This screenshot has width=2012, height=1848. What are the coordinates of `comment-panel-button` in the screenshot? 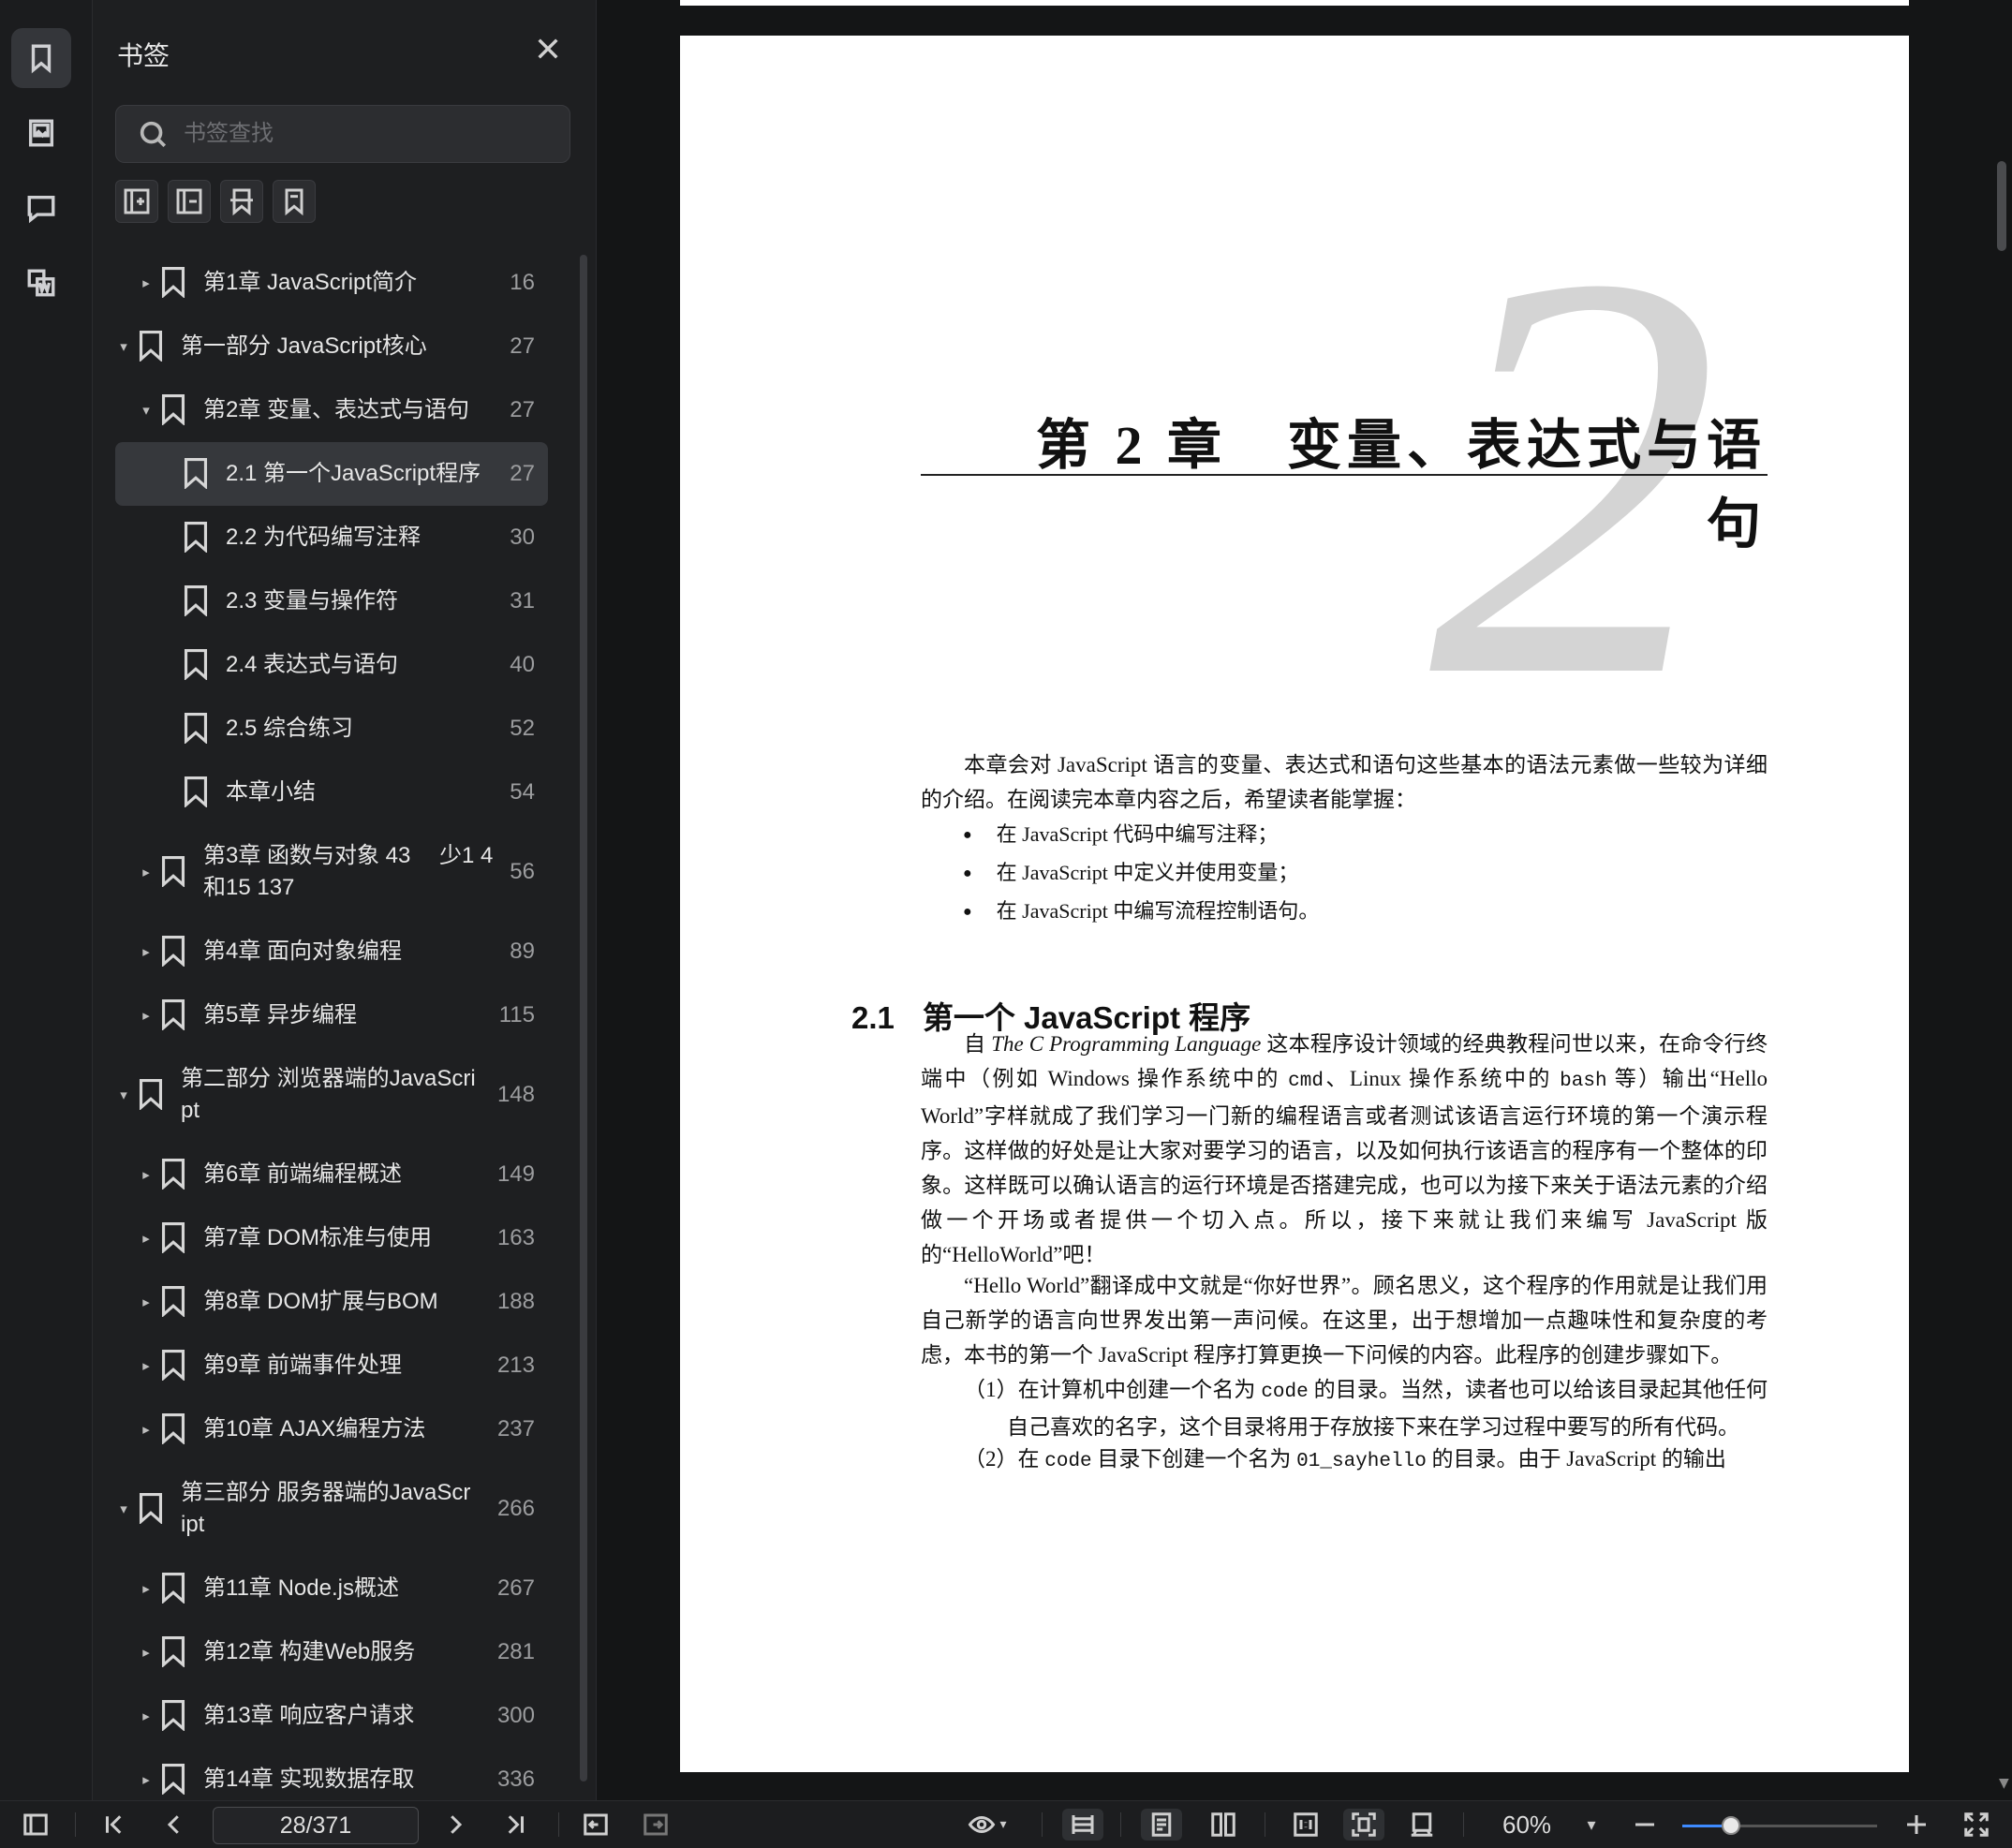 It's located at (41, 208).